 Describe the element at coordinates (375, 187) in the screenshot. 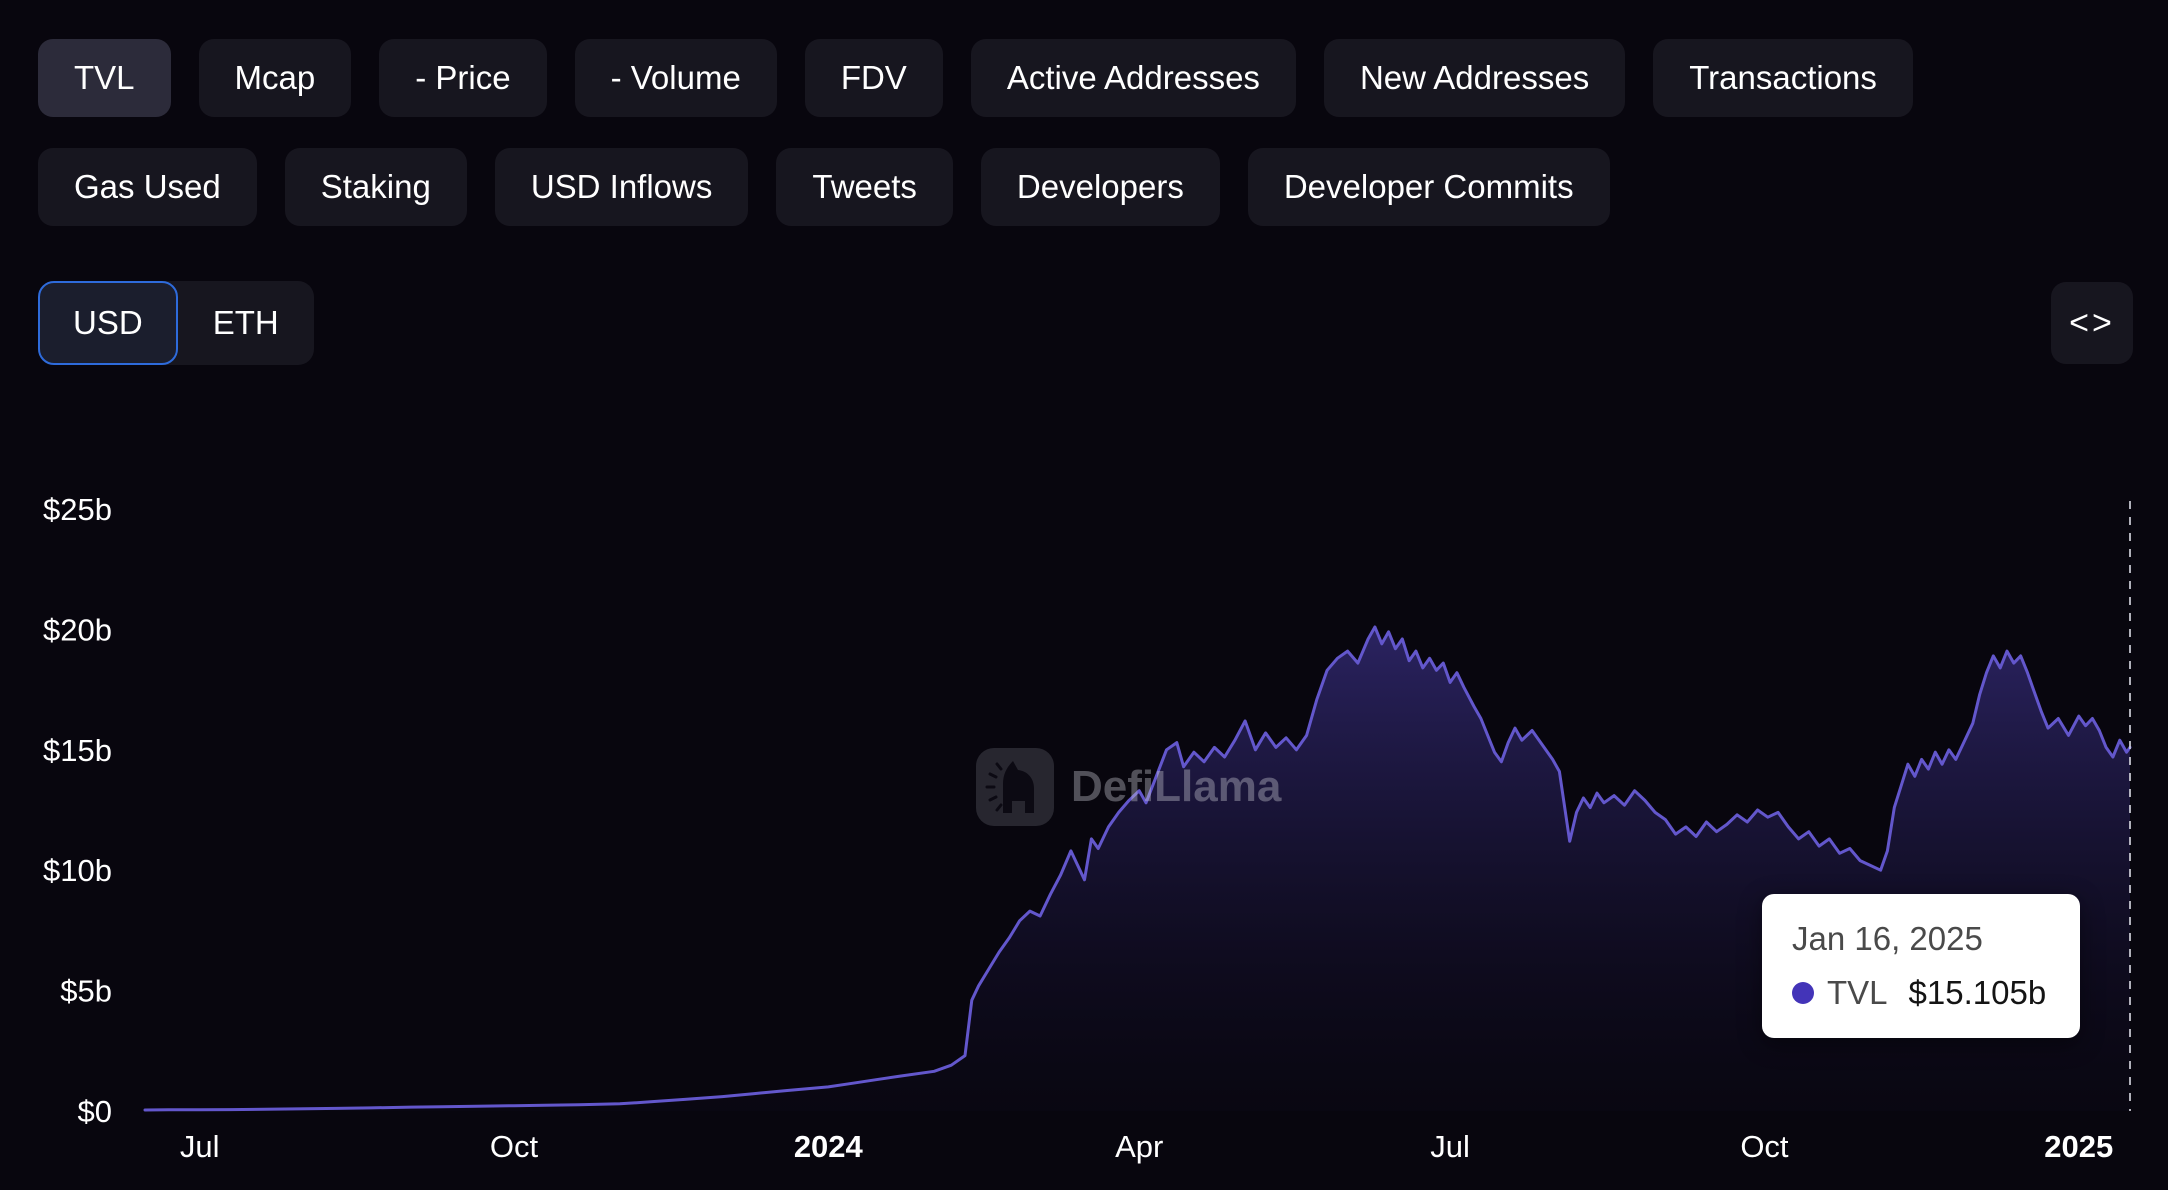

I see `tab-staking: Staking` at that location.